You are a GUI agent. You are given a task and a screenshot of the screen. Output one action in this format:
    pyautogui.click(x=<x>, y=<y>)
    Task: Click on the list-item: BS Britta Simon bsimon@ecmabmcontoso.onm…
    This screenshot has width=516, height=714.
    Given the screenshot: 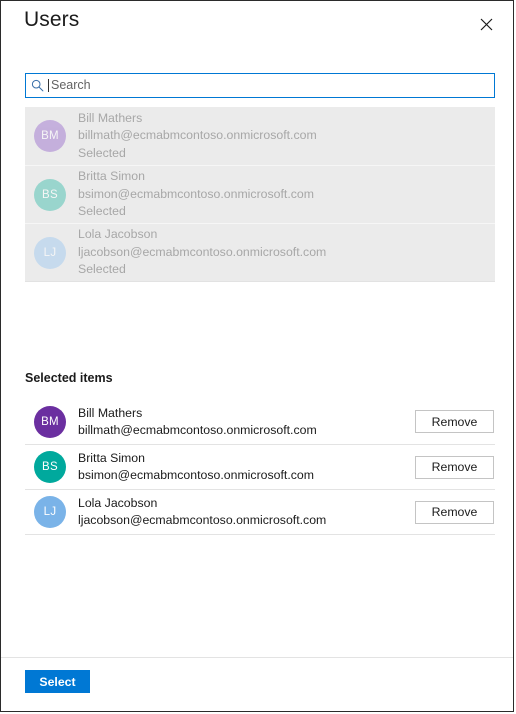 What is the action you would take?
    pyautogui.click(x=260, y=194)
    